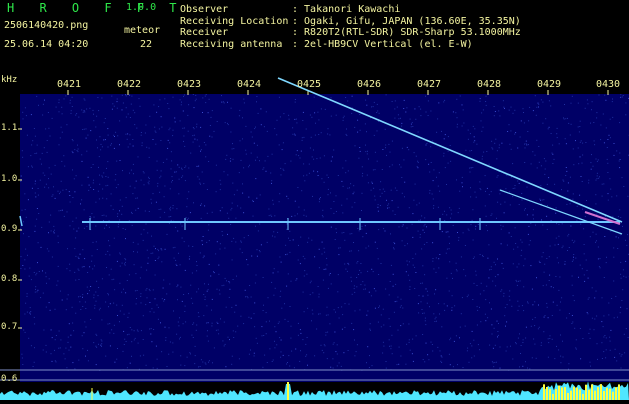  I want to click on time-label: 0428, so click(489, 84).